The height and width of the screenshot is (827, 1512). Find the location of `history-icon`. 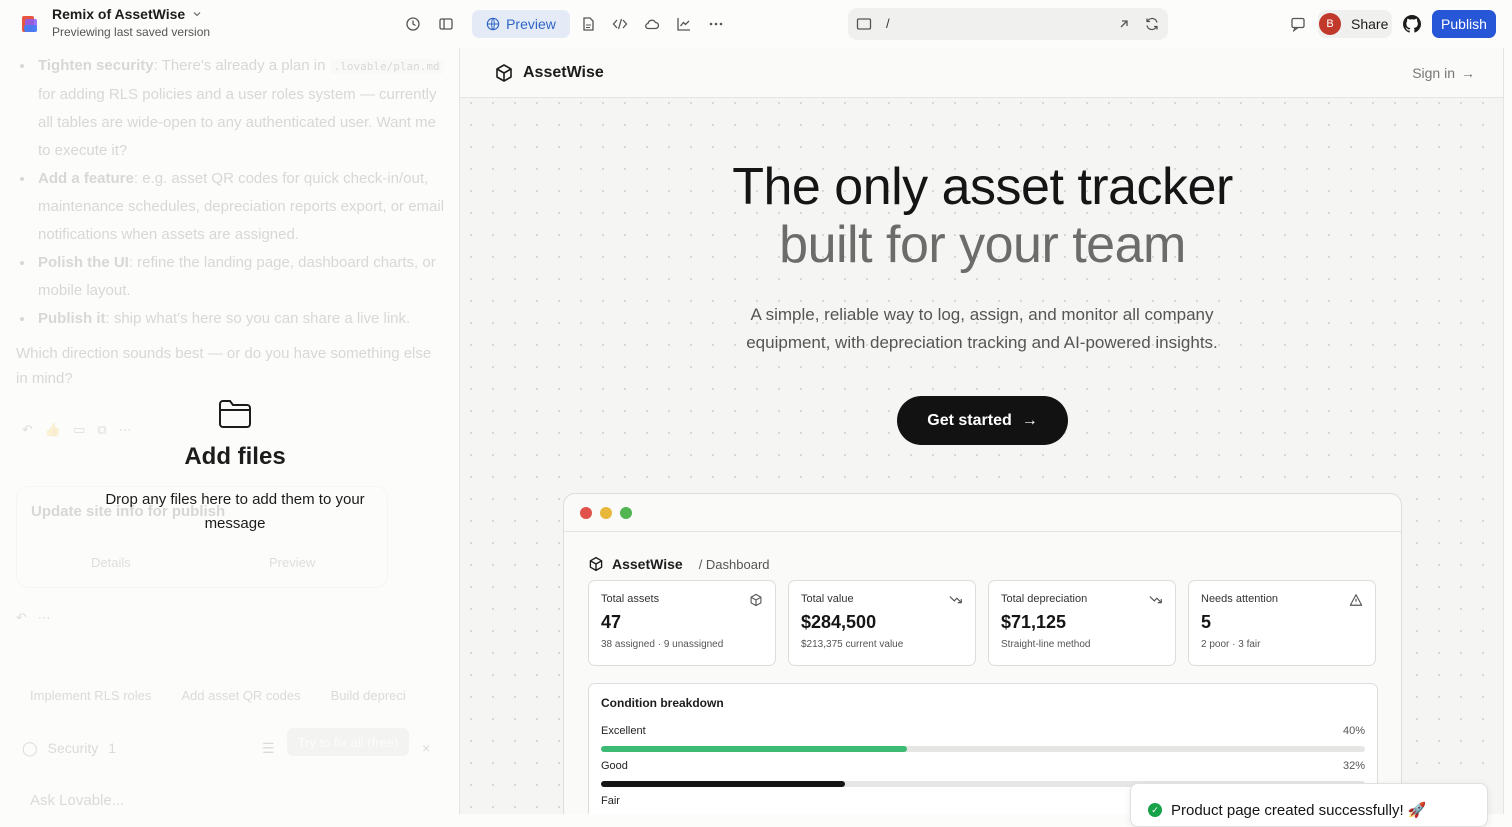

history-icon is located at coordinates (413, 24).